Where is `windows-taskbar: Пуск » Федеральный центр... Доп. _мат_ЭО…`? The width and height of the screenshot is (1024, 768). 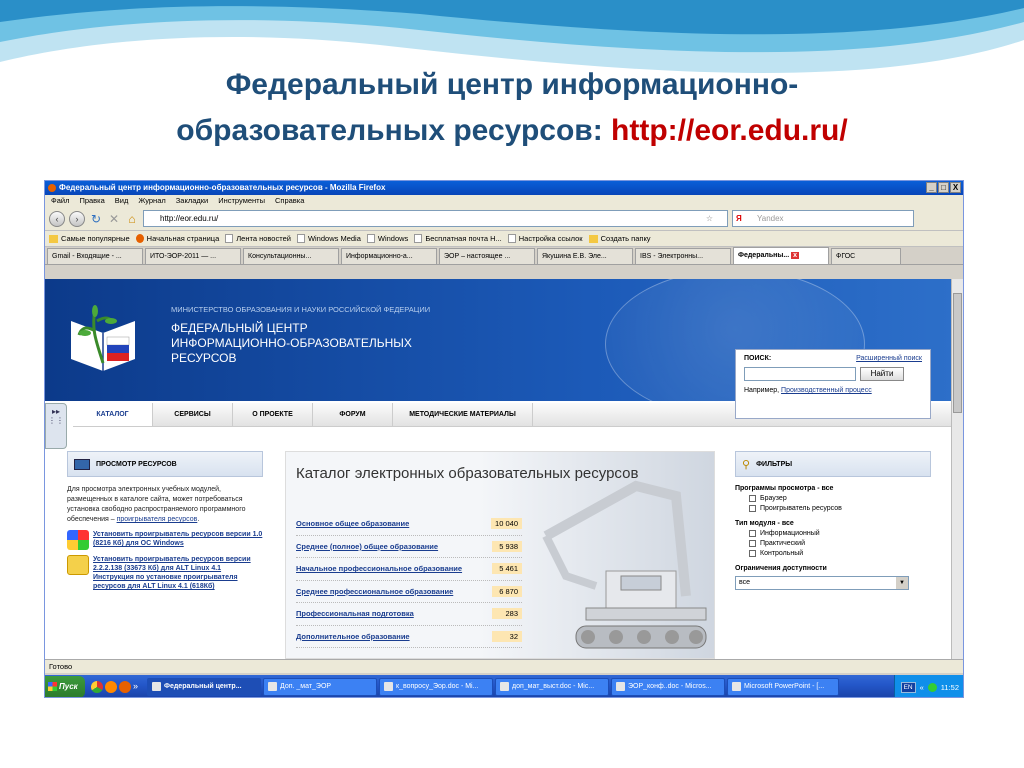 windows-taskbar: Пуск » Федеральный центр... Доп. _мат_ЭО… is located at coordinates (504, 686).